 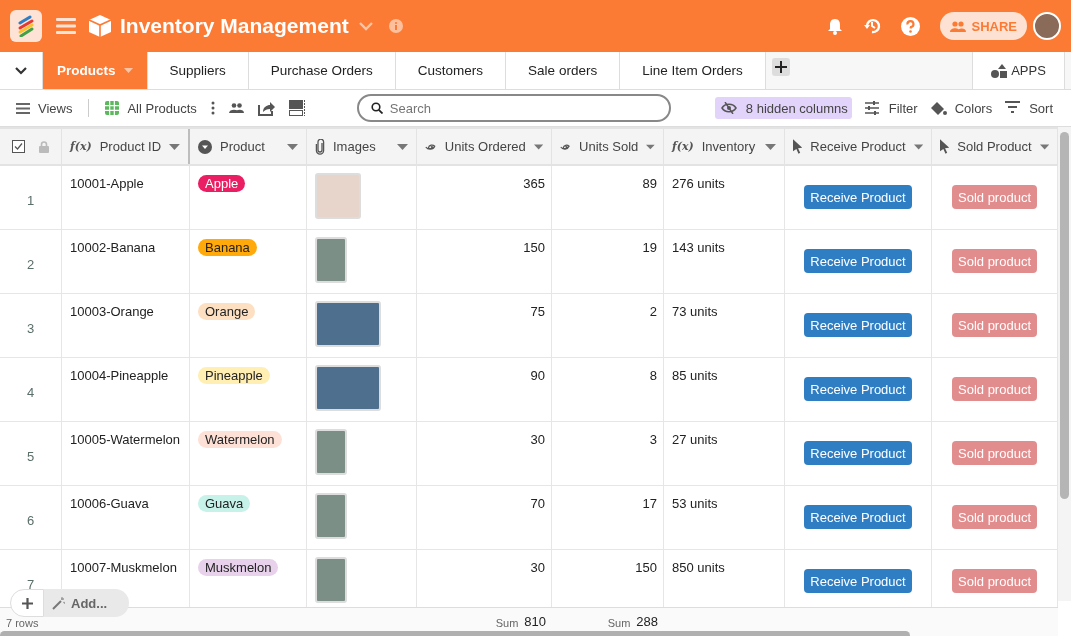 I want to click on row-number: 6, so click(x=31, y=518).